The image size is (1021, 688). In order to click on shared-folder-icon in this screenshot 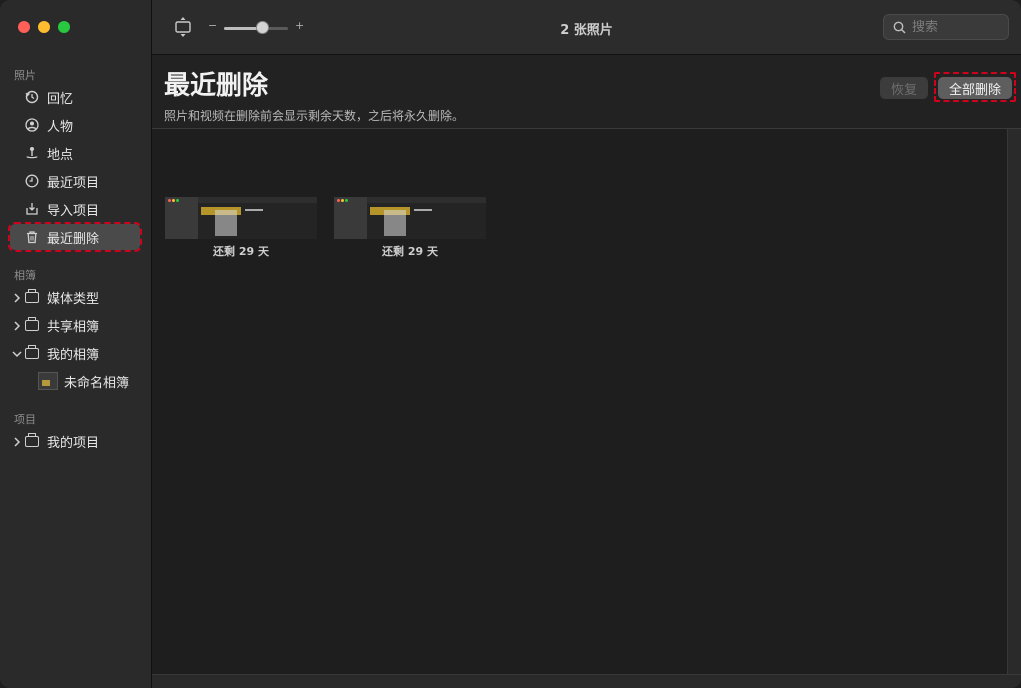, I will do `click(32, 324)`.